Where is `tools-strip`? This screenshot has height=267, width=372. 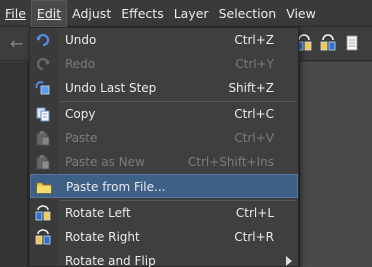 tools-strip is located at coordinates (14, 164).